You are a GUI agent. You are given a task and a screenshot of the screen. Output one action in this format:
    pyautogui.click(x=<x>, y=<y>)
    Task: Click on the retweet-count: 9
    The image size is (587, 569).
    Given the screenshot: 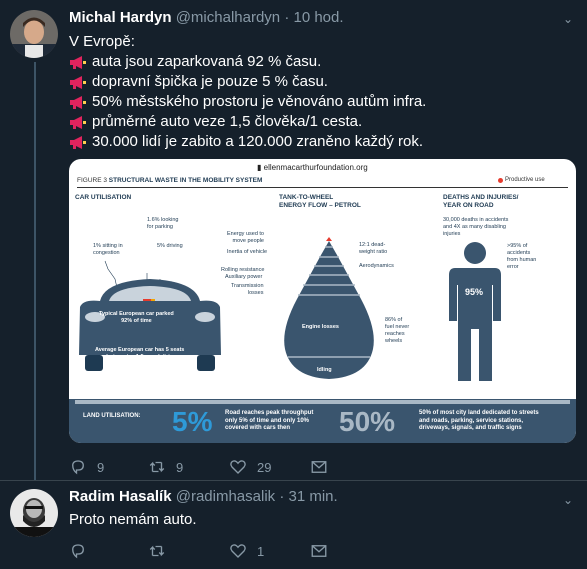 What is the action you would take?
    pyautogui.click(x=180, y=467)
    